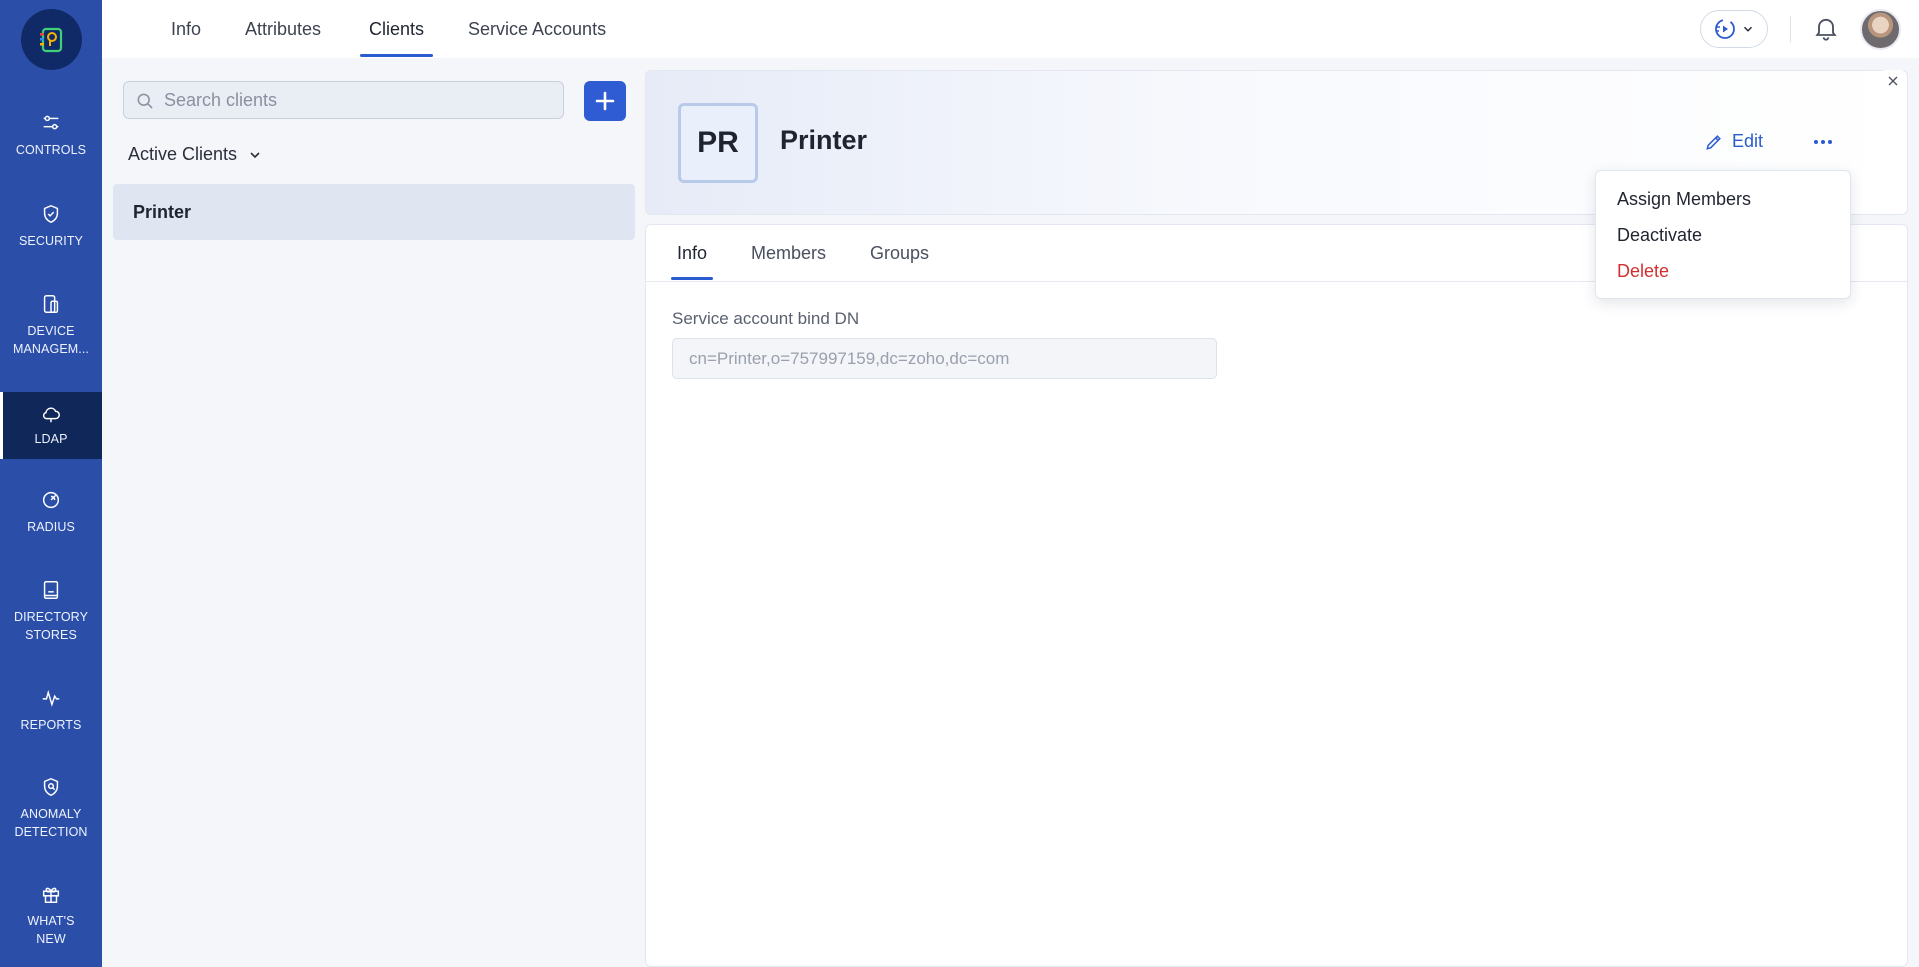  I want to click on plus-icon, so click(605, 101).